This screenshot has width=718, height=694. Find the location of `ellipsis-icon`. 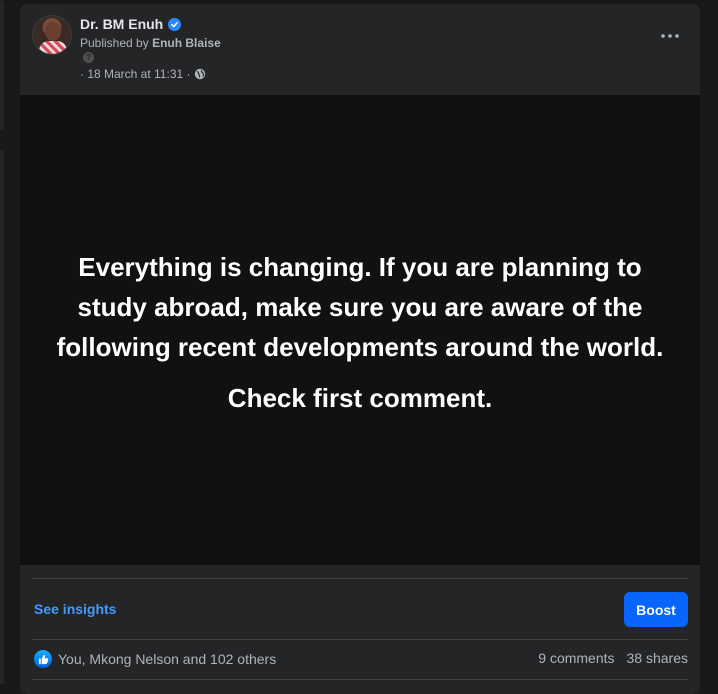

ellipsis-icon is located at coordinates (670, 36).